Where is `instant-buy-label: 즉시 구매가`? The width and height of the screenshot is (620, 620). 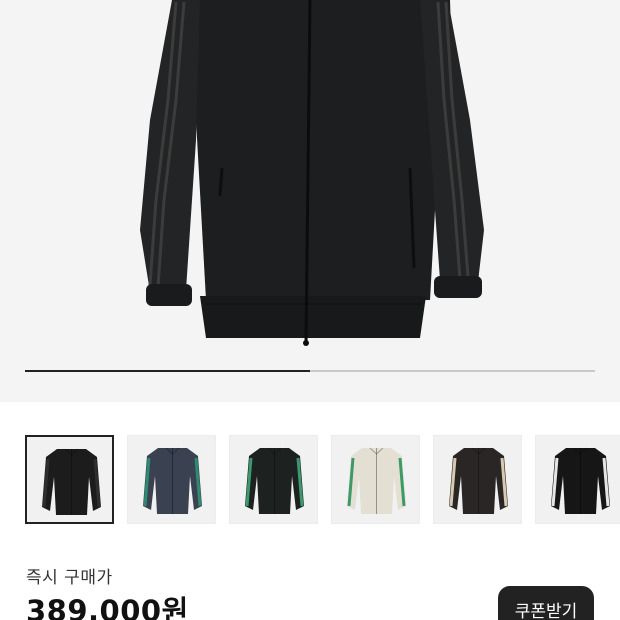 instant-buy-label: 즉시 구매가 is located at coordinates (69, 578).